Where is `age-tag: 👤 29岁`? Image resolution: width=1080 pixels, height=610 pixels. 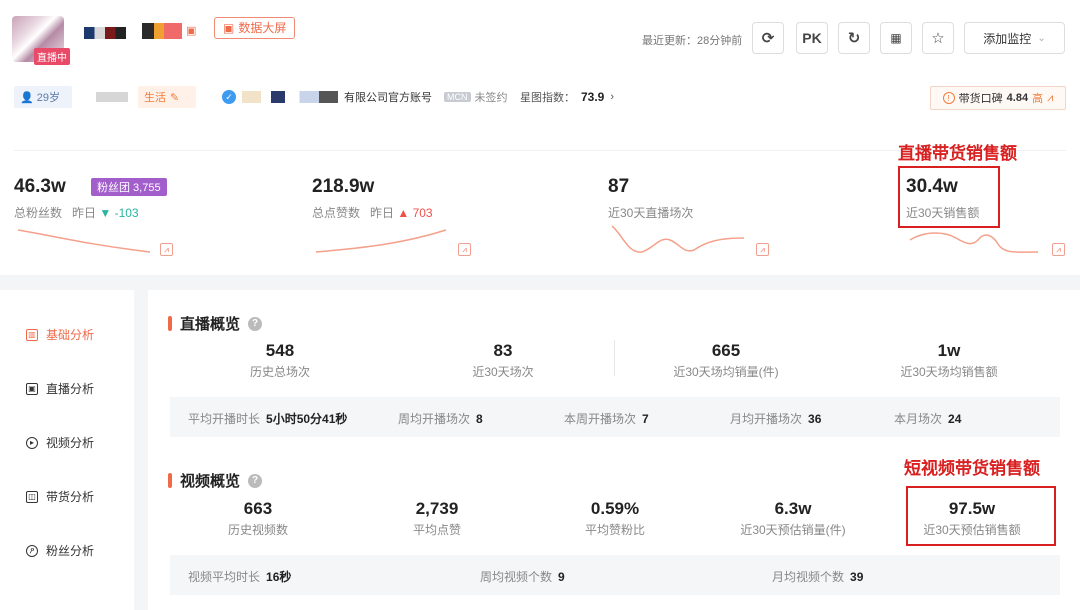
age-tag: 👤 29岁 is located at coordinates (43, 97).